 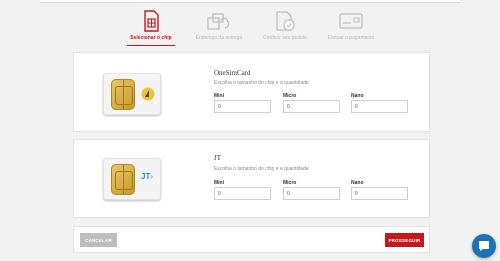 What do you see at coordinates (404, 240) in the screenshot?
I see `proceed-button: PROSSEGUIR` at bounding box center [404, 240].